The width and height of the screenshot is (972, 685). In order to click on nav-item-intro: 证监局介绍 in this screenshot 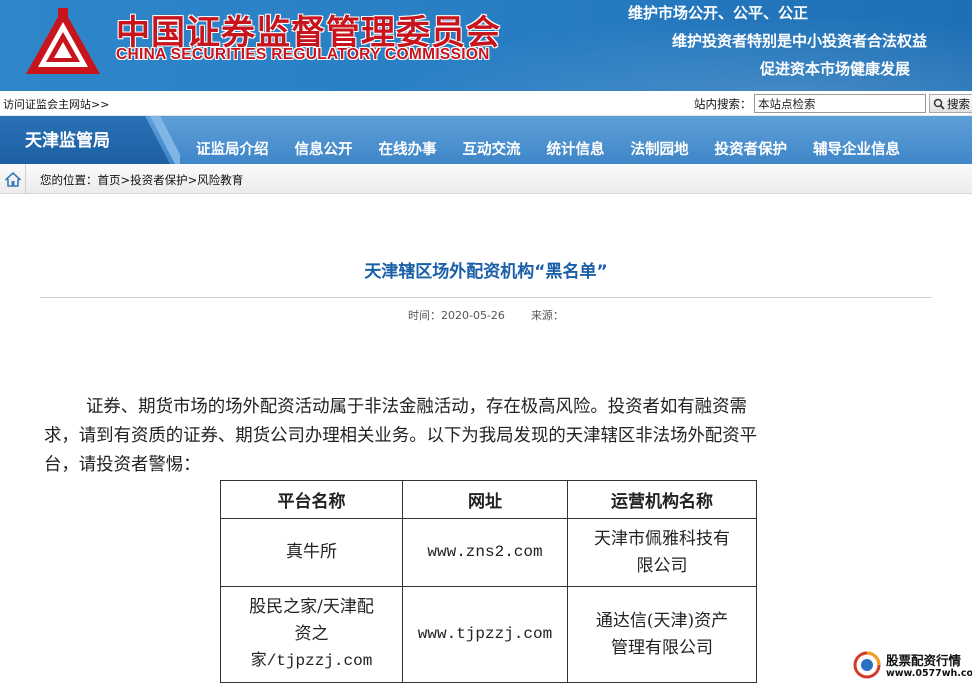, I will do `click(232, 148)`.